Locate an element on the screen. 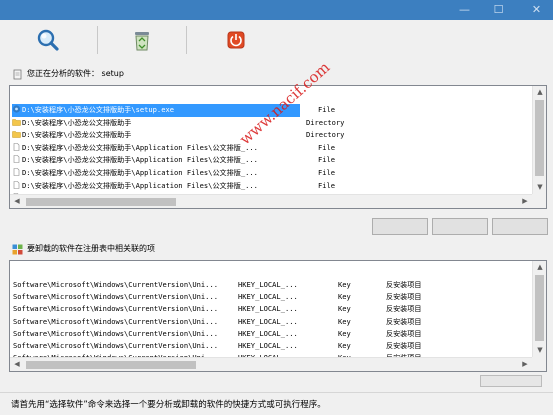  status-progress-bar is located at coordinates (511, 381).